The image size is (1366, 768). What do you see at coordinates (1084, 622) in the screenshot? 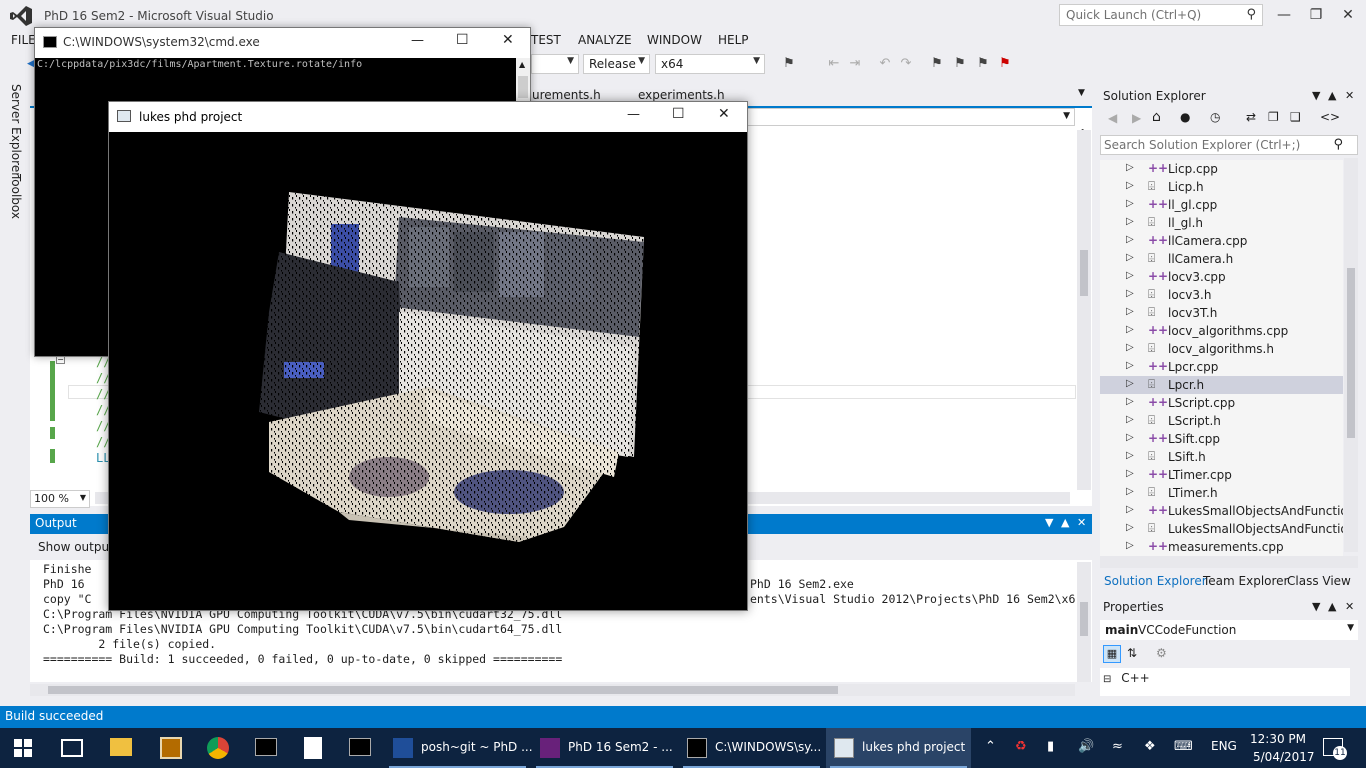
I see `output-vertical-scrollbar` at bounding box center [1084, 622].